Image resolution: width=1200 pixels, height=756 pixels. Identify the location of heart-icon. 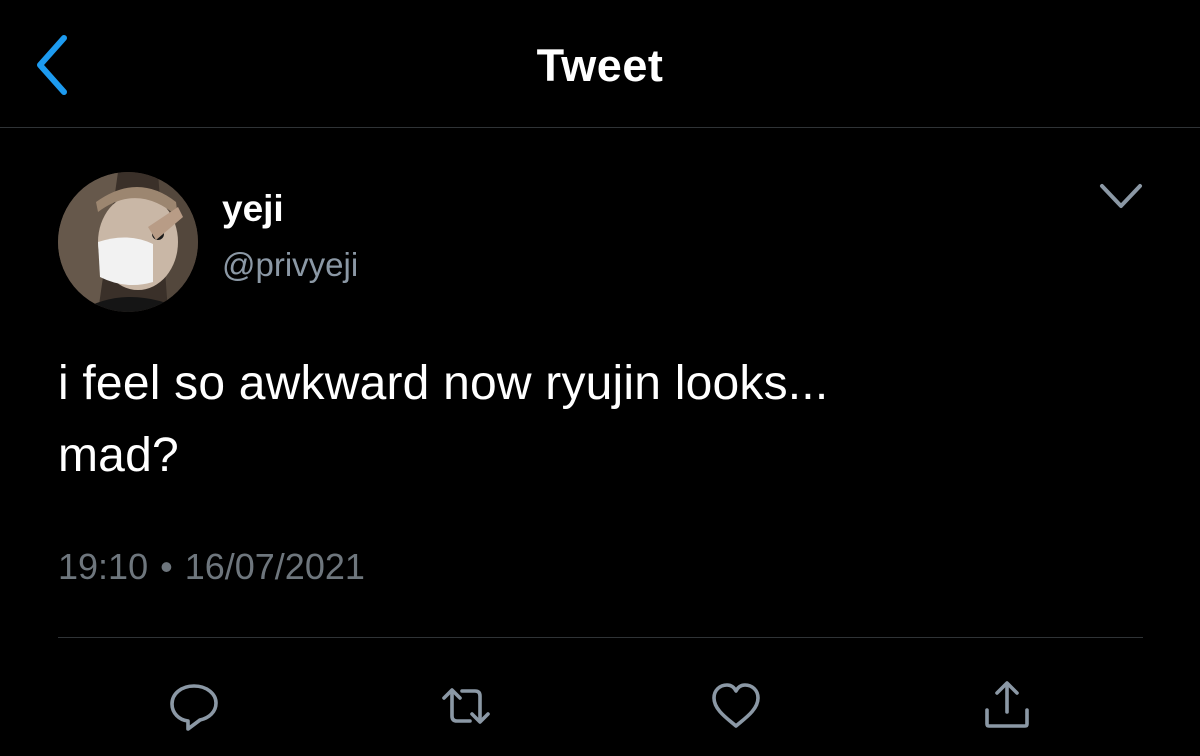
(736, 705).